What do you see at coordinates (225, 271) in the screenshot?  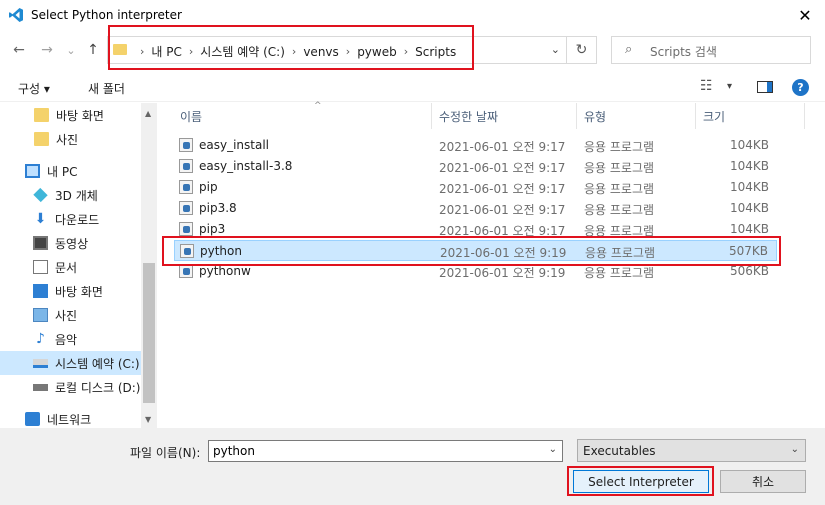 I see `file-name: pythonw` at bounding box center [225, 271].